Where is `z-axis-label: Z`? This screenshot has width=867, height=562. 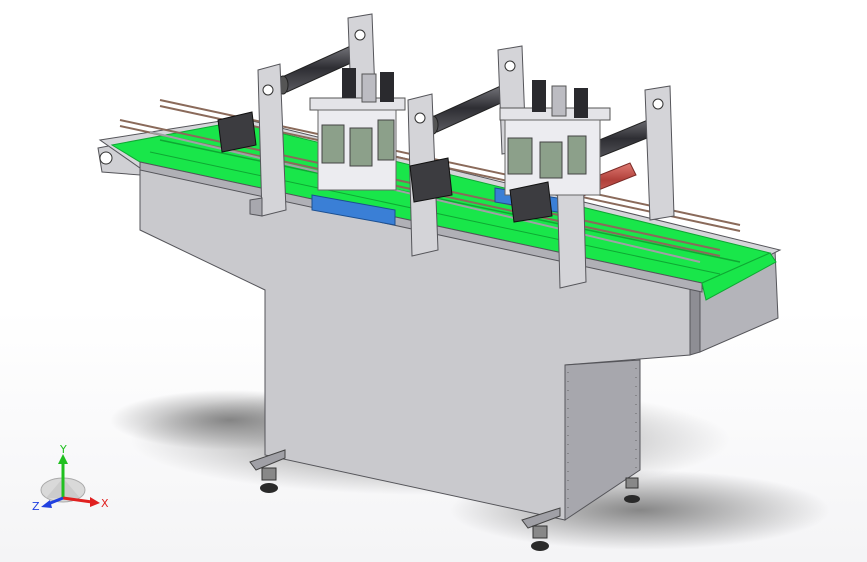 z-axis-label: Z is located at coordinates (36, 506).